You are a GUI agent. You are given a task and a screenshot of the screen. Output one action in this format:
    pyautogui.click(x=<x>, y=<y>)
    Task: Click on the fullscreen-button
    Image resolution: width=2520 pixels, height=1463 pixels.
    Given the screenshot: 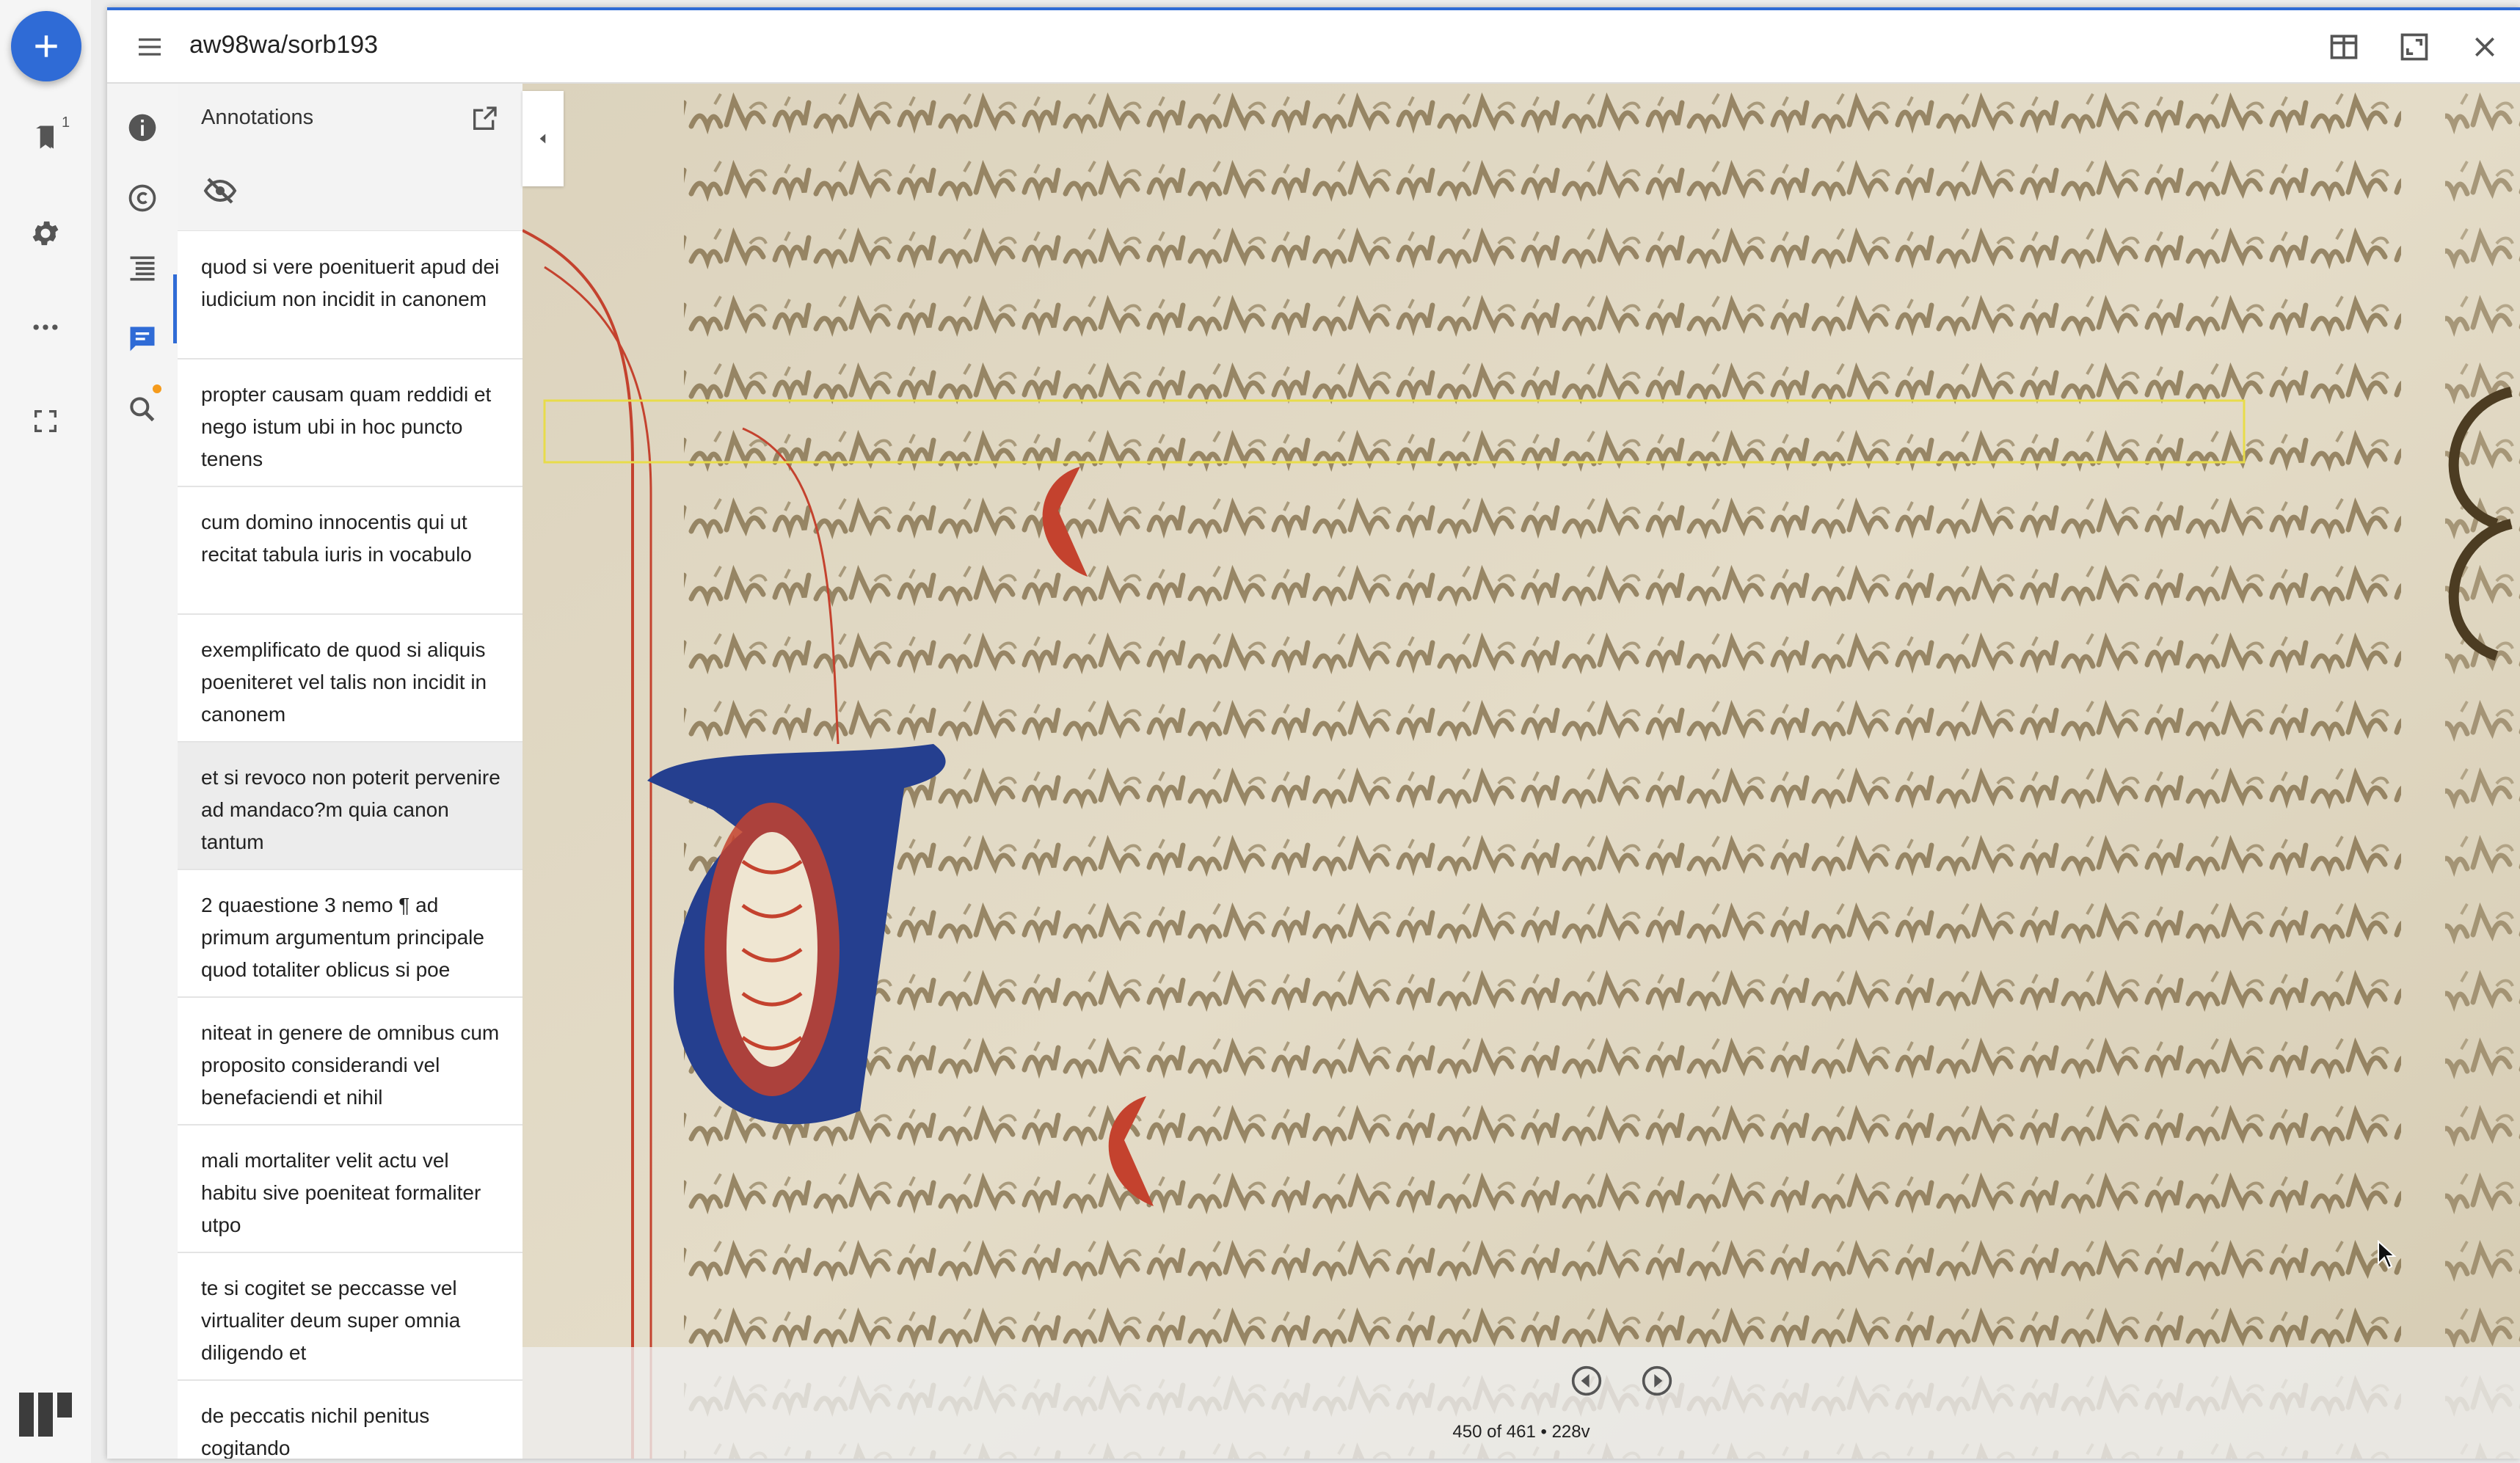 What is the action you would take?
    pyautogui.click(x=45, y=421)
    